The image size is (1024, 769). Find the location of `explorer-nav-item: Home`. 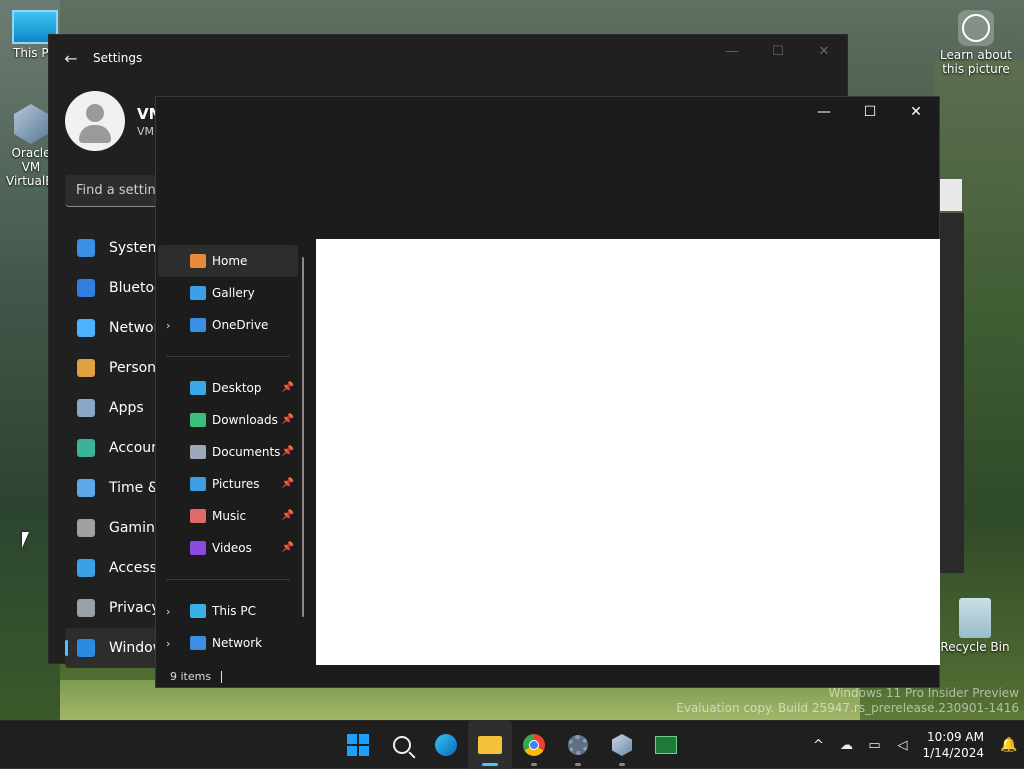

explorer-nav-item: Home is located at coordinates (228, 261).